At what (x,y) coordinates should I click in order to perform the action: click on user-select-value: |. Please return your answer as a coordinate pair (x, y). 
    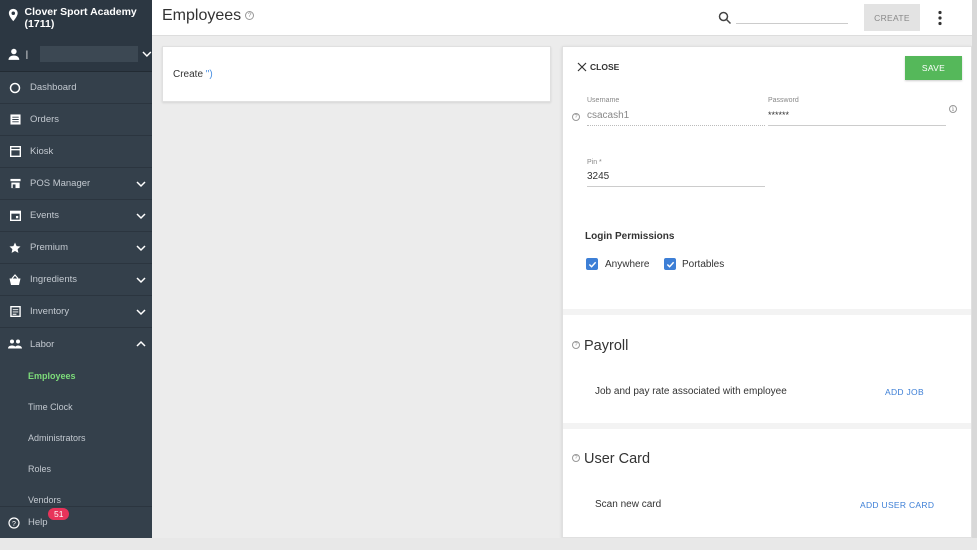
    Looking at the image, I should click on (27, 53).